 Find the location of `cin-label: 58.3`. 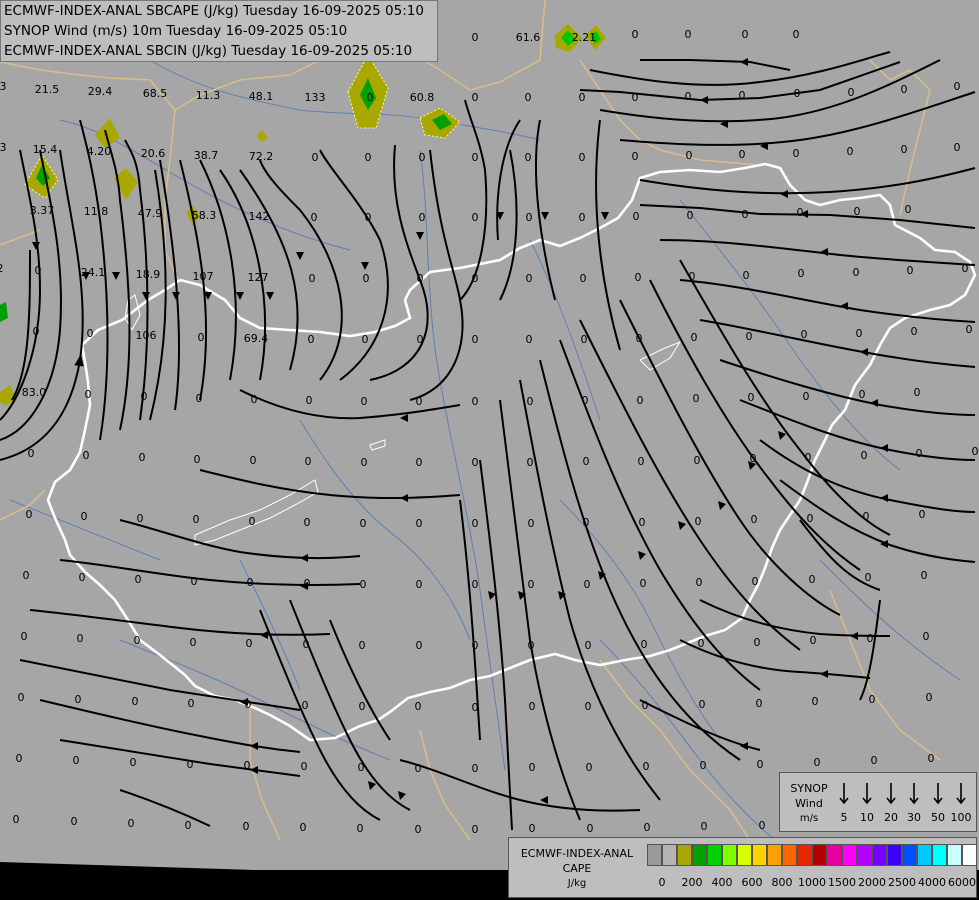

cin-label: 58.3 is located at coordinates (204, 215).